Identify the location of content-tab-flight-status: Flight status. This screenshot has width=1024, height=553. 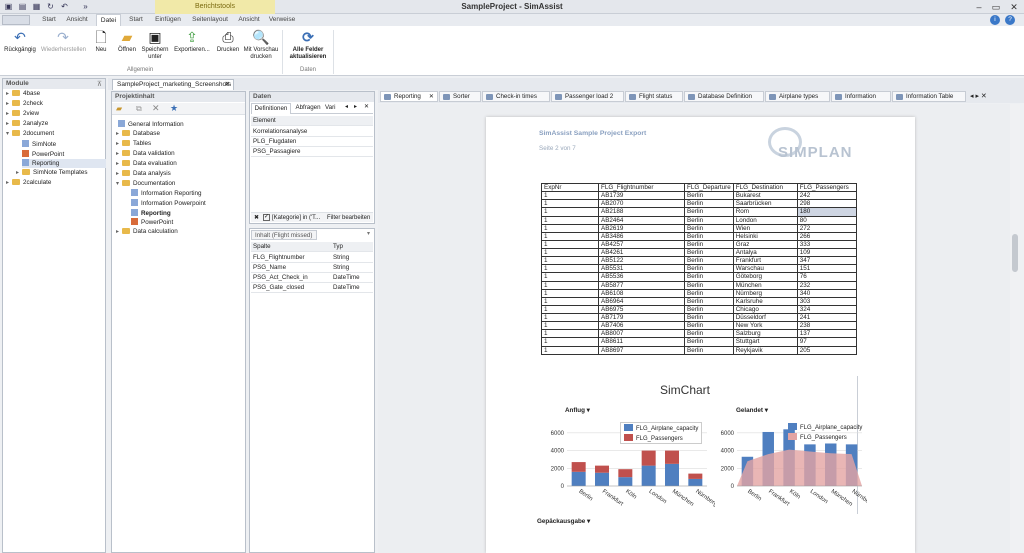
(654, 96).